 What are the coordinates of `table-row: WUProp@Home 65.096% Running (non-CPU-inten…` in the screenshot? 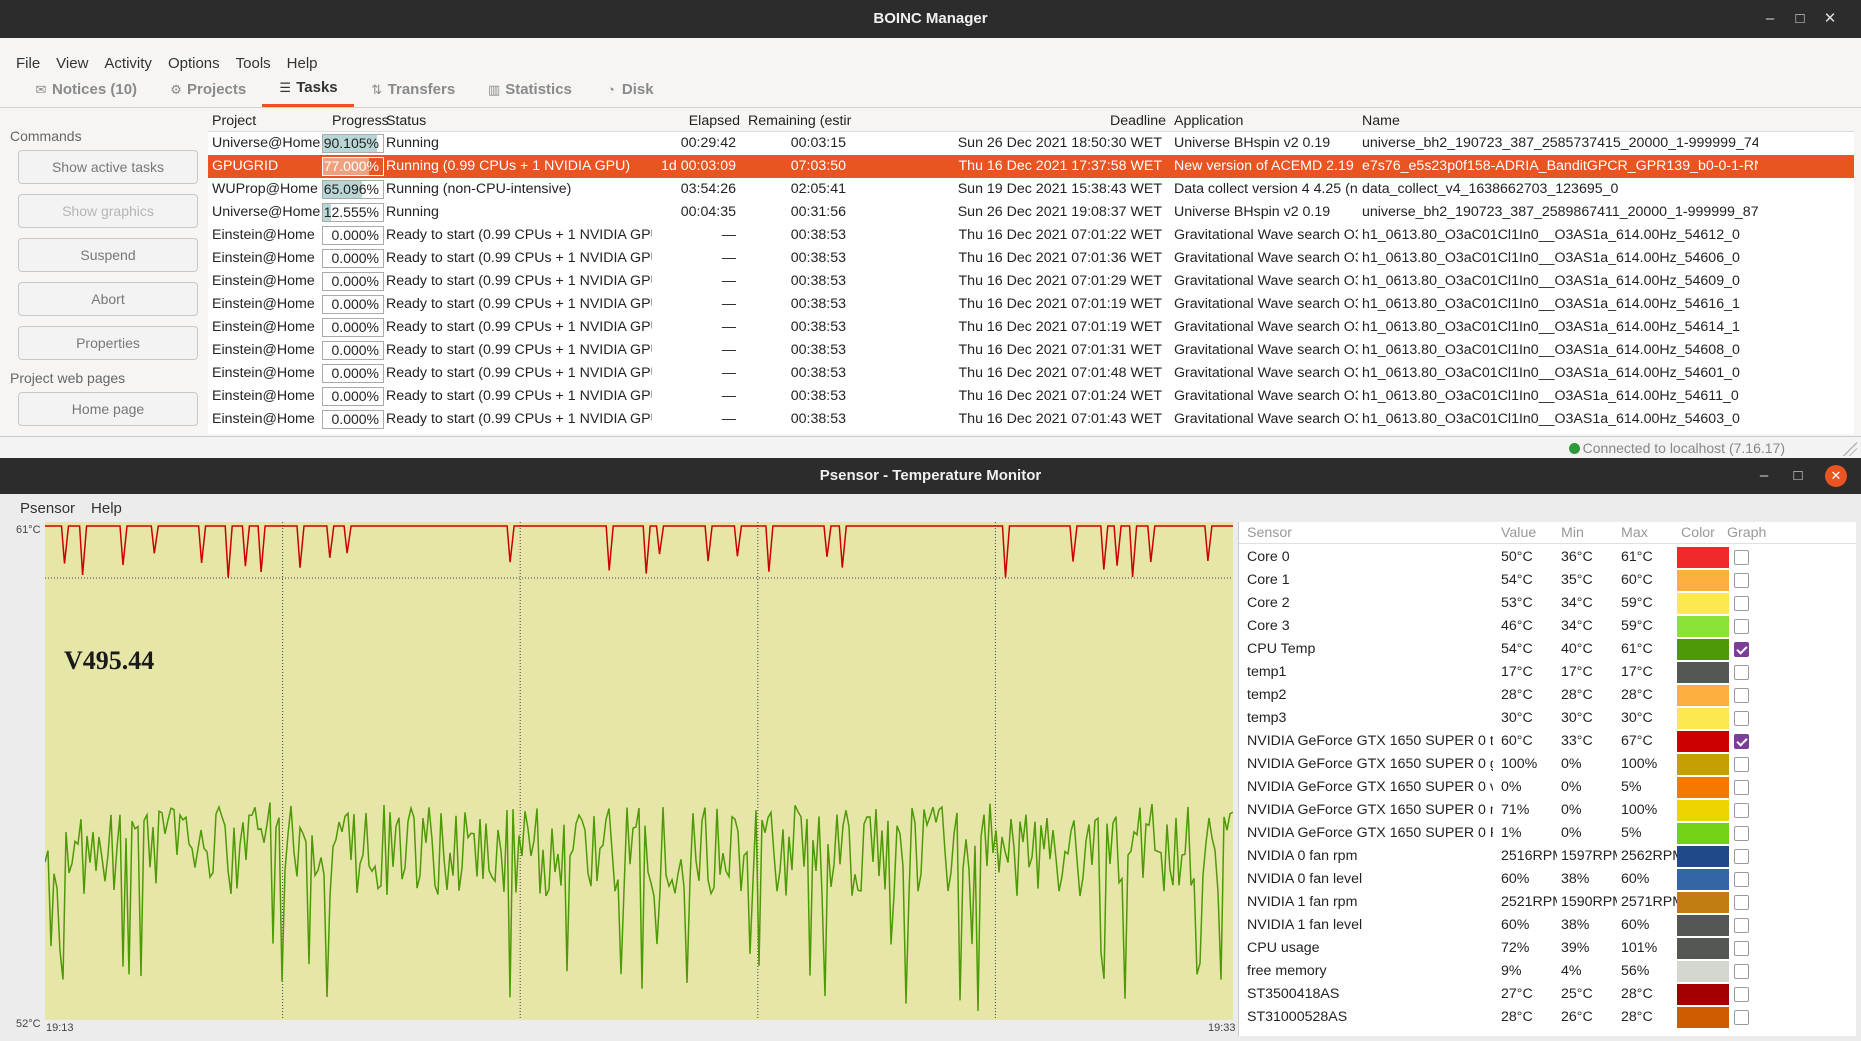 It's located at (1031, 189).